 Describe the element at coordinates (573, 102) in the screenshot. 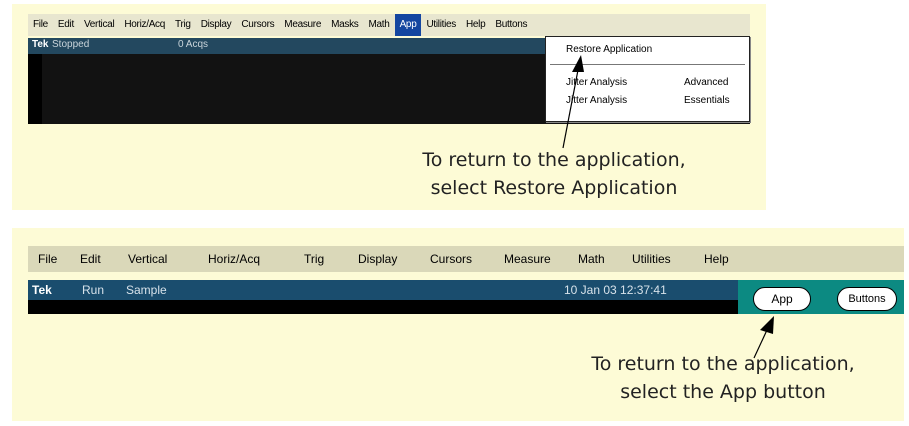

I see `top-arrow-icon` at that location.